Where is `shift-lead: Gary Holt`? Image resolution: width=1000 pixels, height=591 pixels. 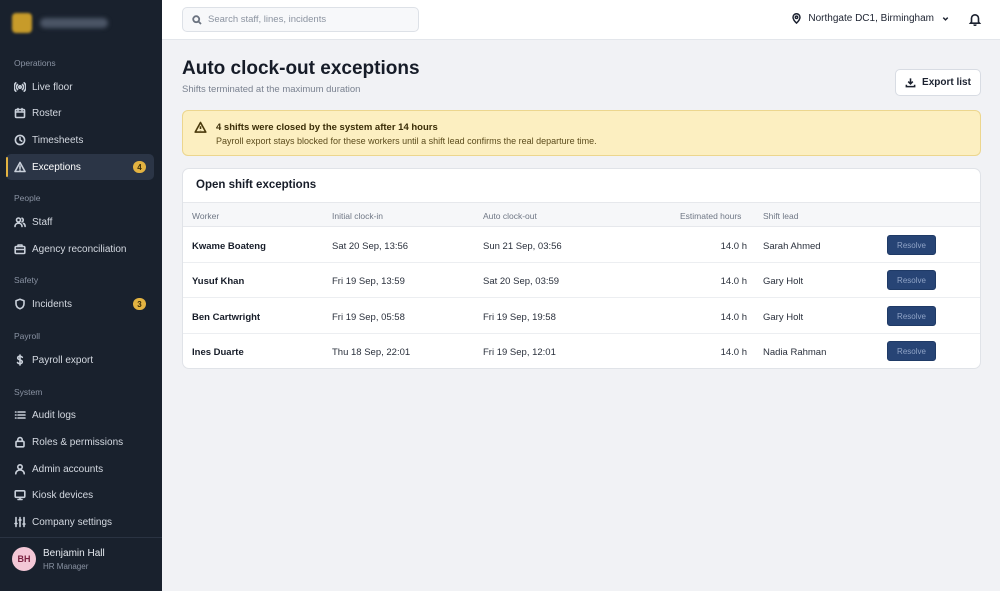 shift-lead: Gary Holt is located at coordinates (783, 281).